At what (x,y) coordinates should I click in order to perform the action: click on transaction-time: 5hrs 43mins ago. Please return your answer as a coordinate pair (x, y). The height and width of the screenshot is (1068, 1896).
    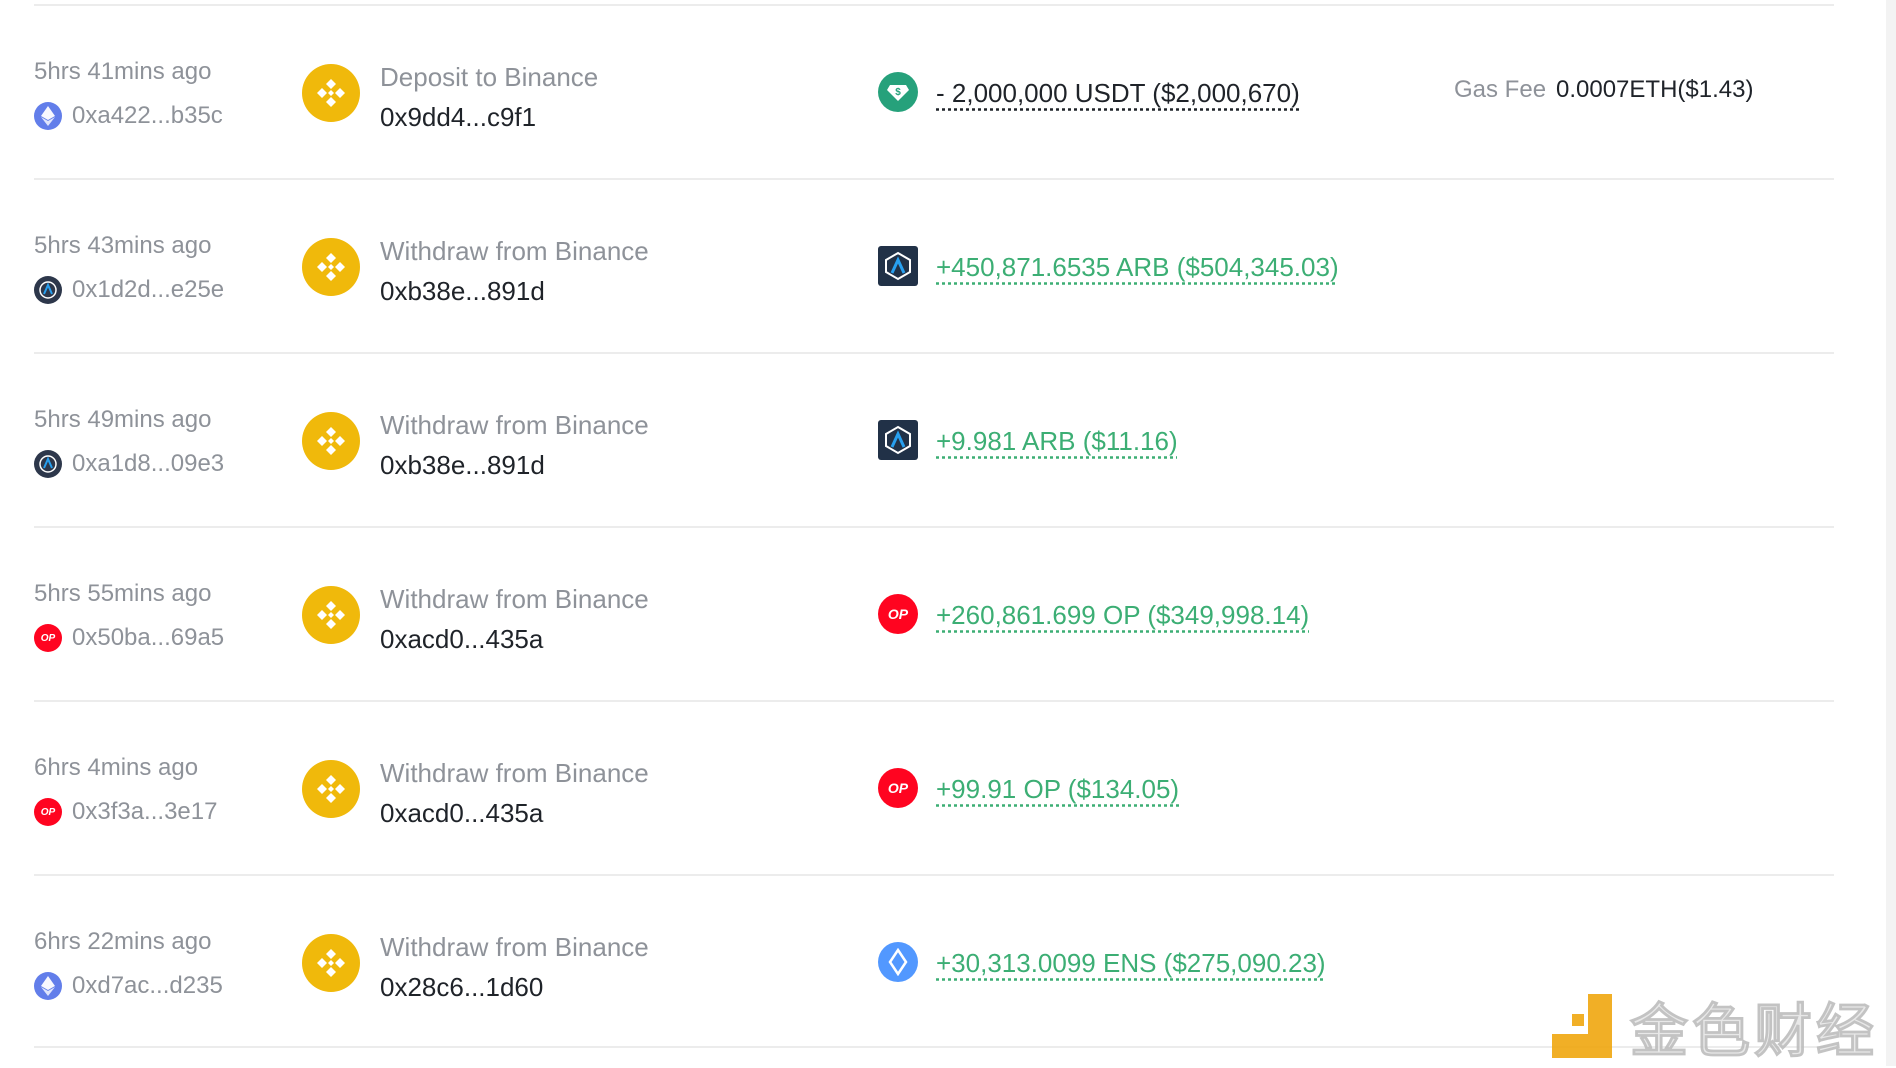
    Looking at the image, I should click on (123, 245).